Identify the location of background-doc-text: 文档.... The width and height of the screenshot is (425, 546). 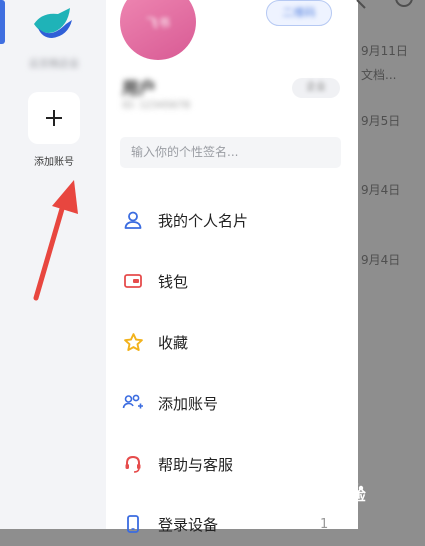
(379, 75).